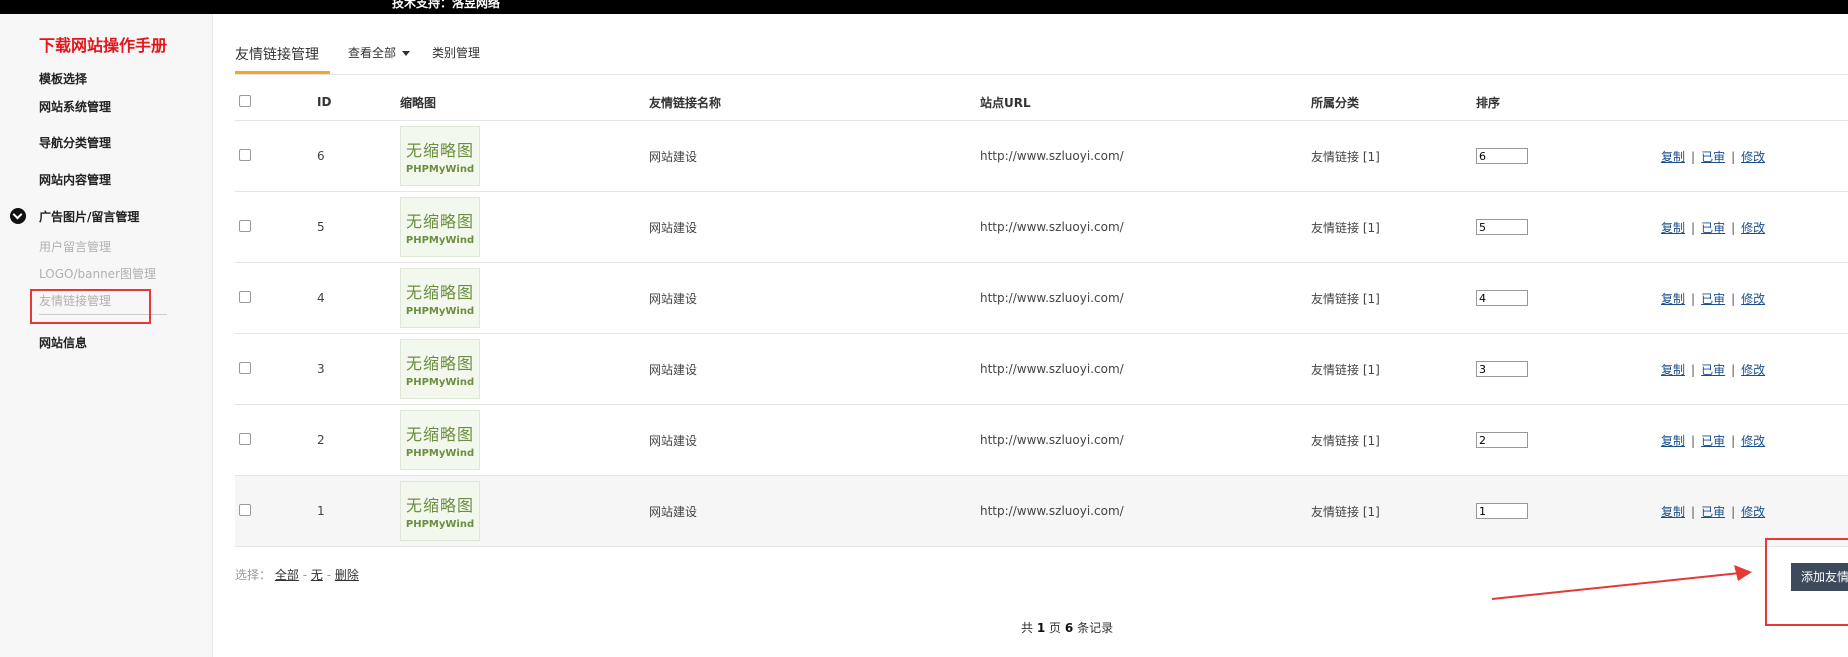 Image resolution: width=1848 pixels, height=657 pixels. I want to click on selection-dash: -, so click(305, 575).